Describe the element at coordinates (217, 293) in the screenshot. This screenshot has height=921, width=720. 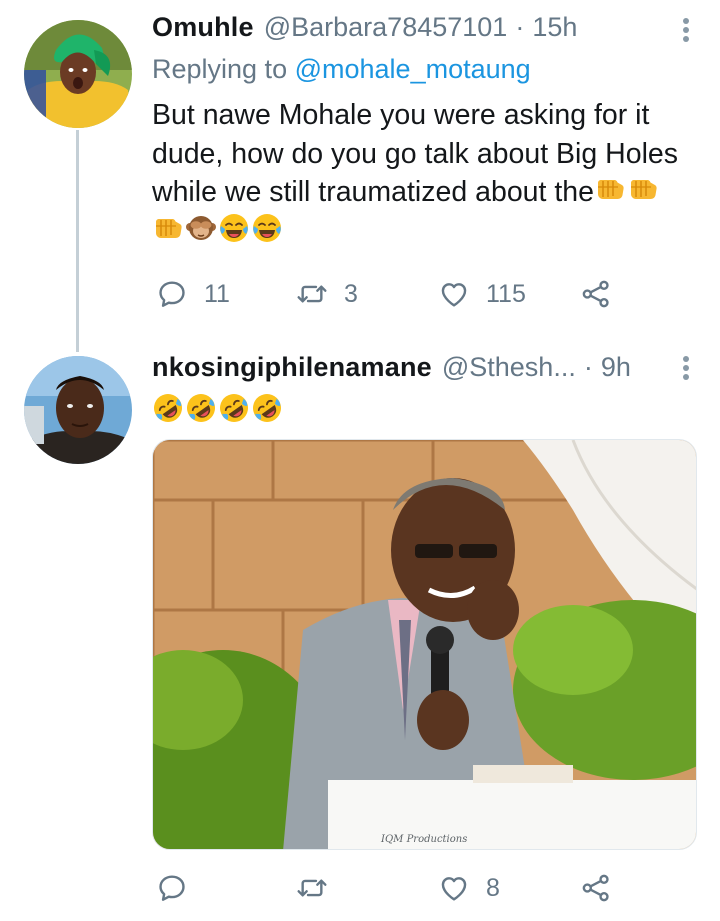
I see `reply-count: 11` at that location.